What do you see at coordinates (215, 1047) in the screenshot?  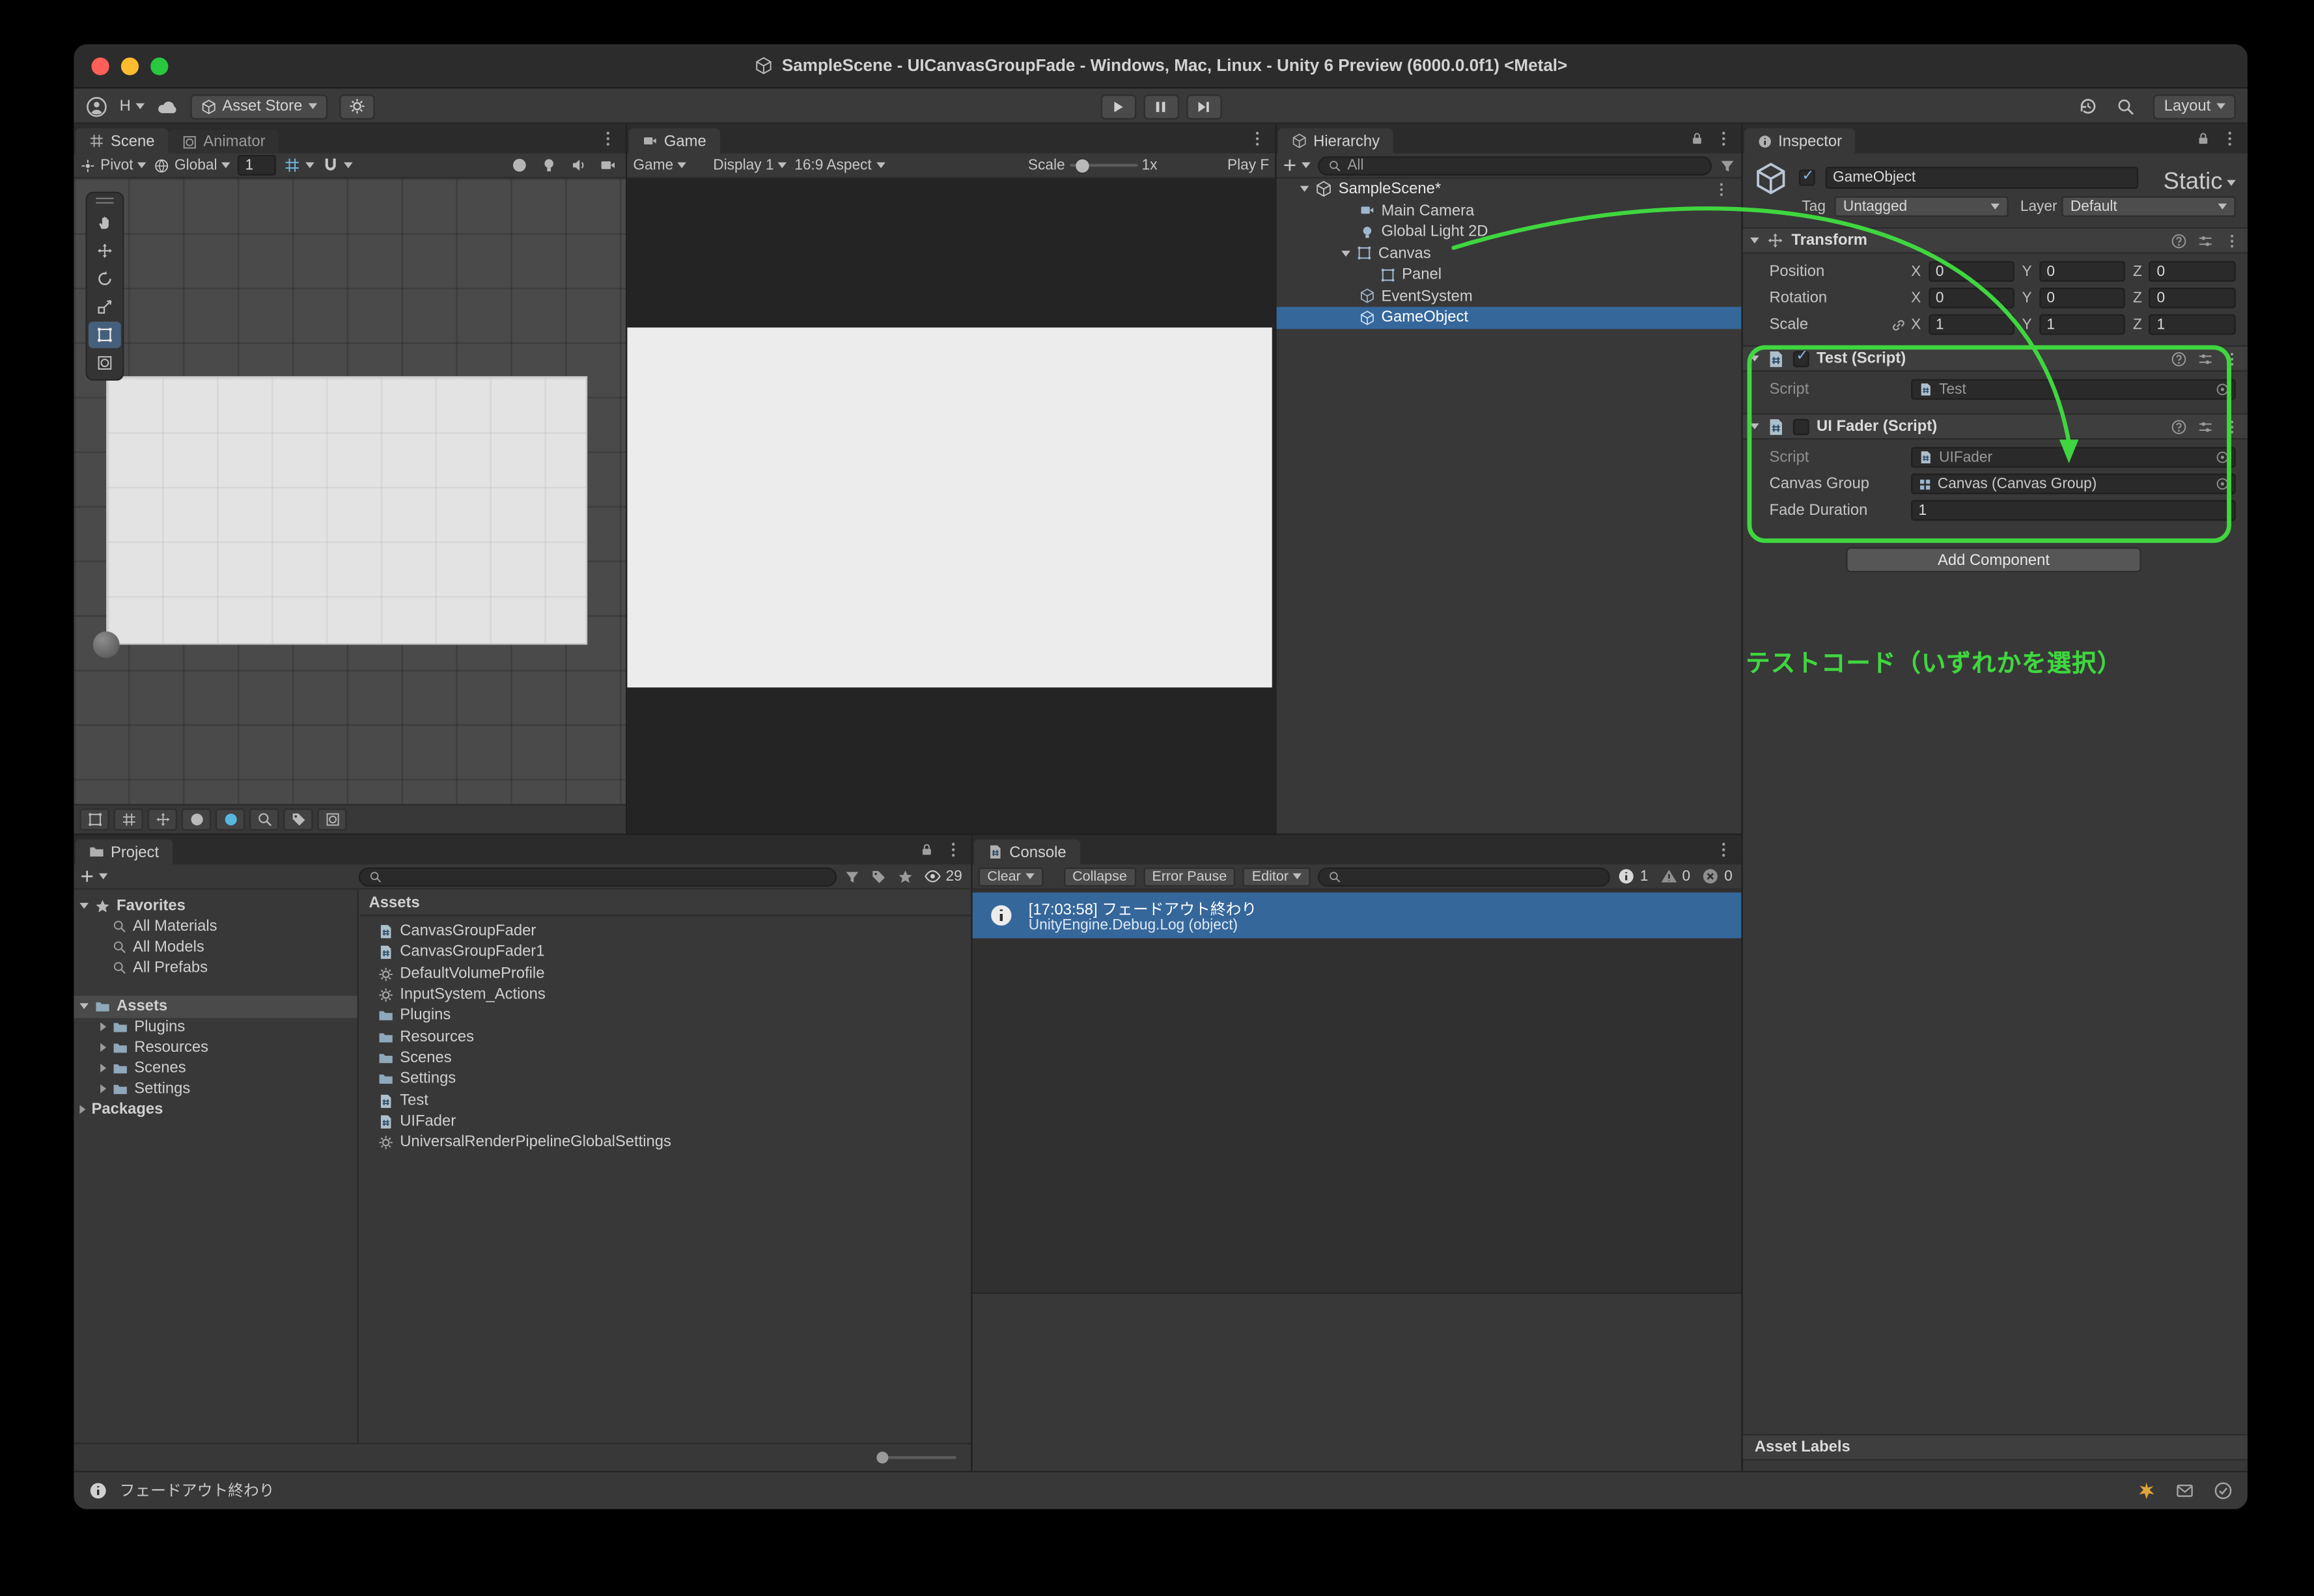 I see `folder-row-resources: Resources` at bounding box center [215, 1047].